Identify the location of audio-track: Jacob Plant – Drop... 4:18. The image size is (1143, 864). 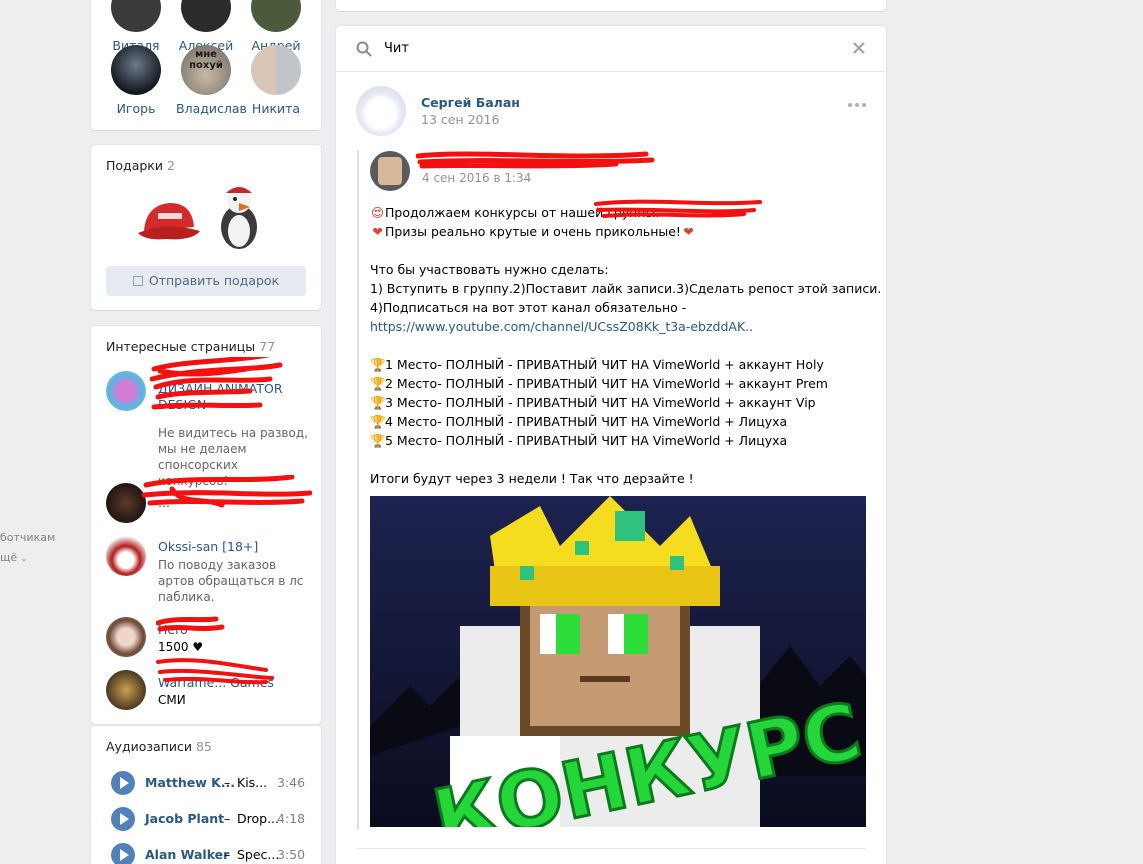
(211, 819).